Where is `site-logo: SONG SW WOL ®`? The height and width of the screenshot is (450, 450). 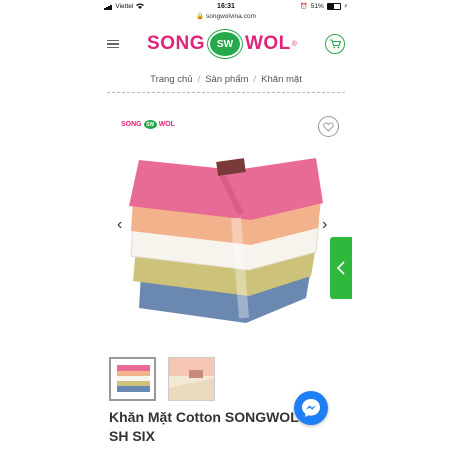 site-logo: SONG SW WOL ® is located at coordinates (222, 44).